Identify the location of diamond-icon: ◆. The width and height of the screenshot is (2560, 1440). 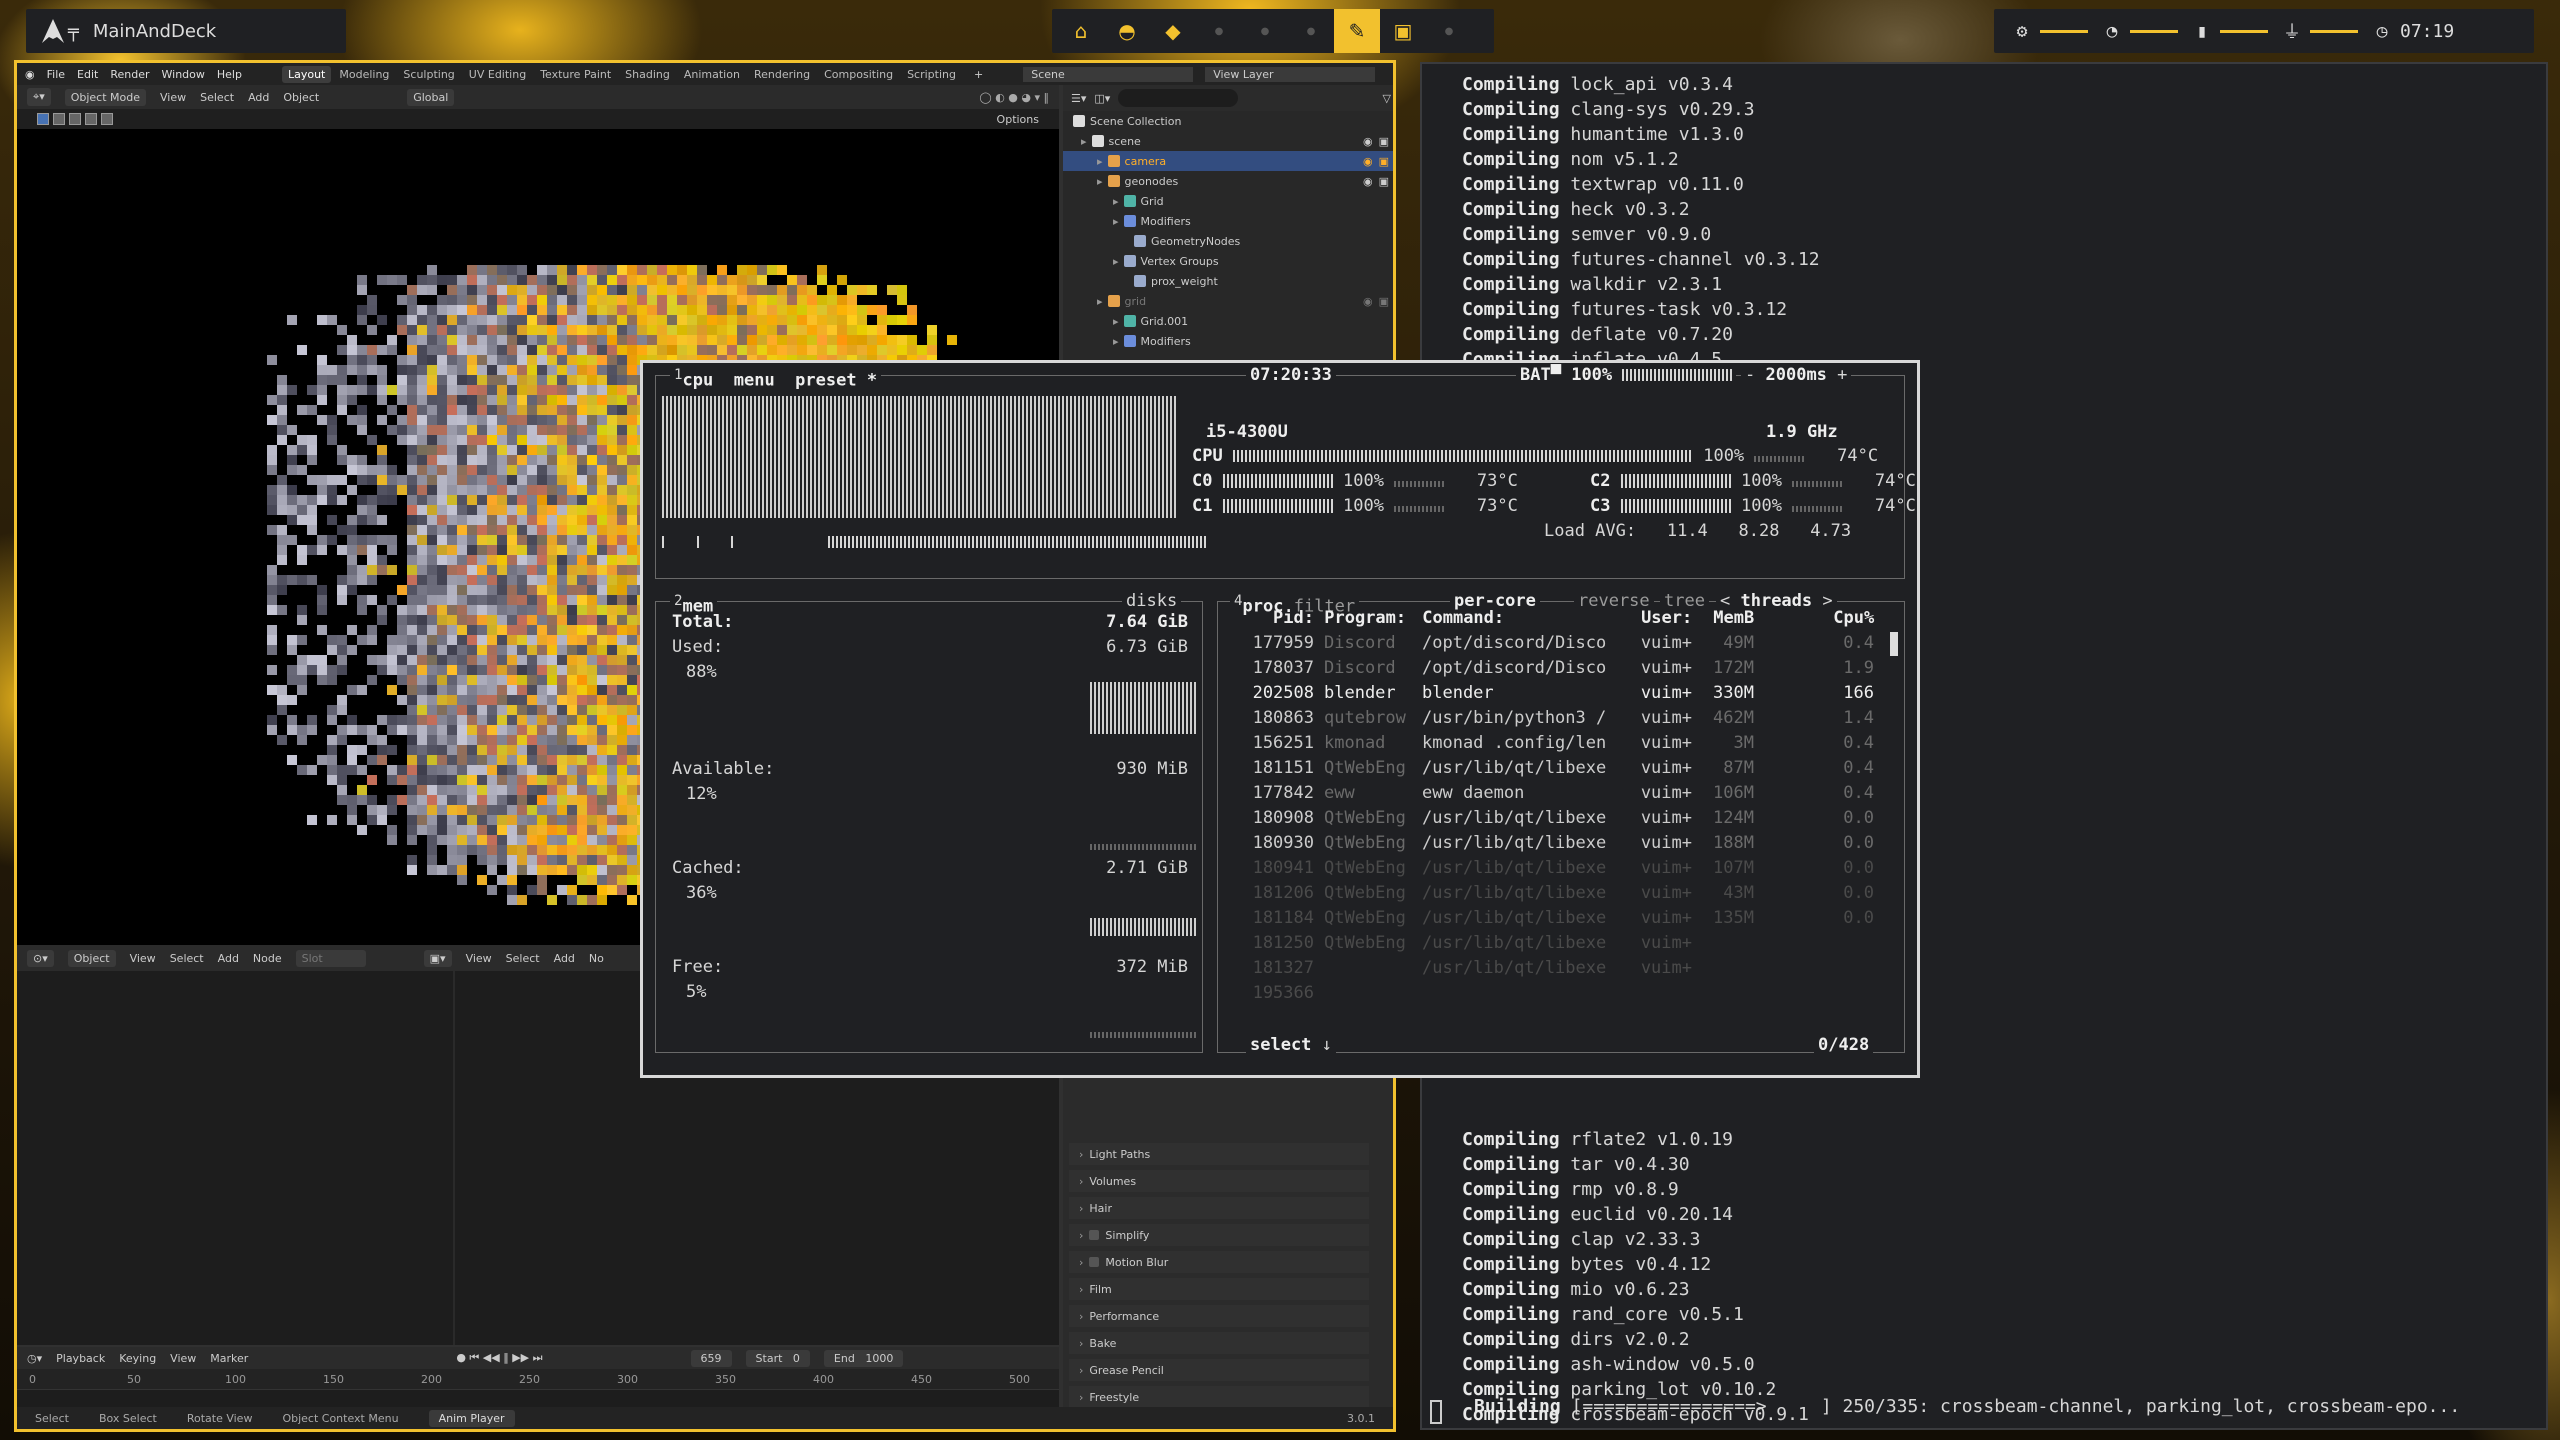
(1173, 31).